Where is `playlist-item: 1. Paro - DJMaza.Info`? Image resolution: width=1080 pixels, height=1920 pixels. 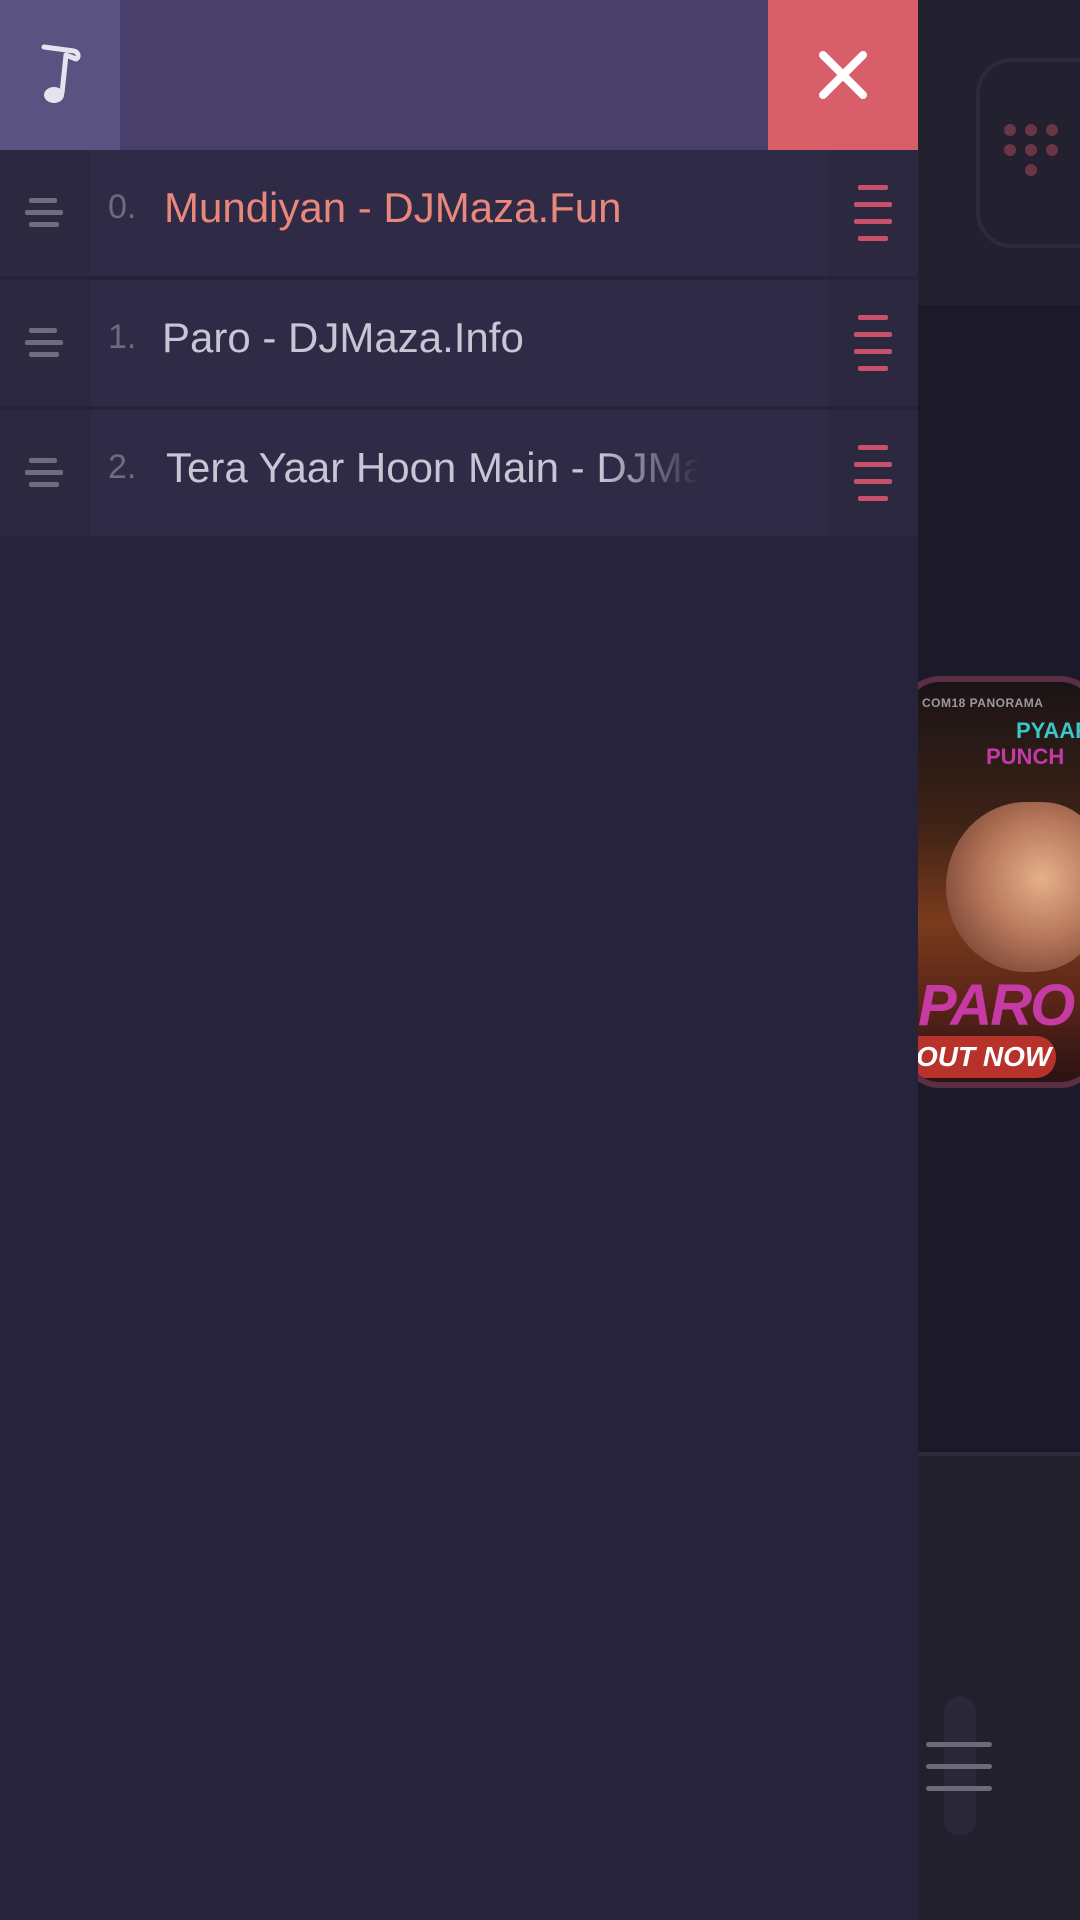
playlist-item: 1. Paro - DJMaza.Info is located at coordinates (459, 343).